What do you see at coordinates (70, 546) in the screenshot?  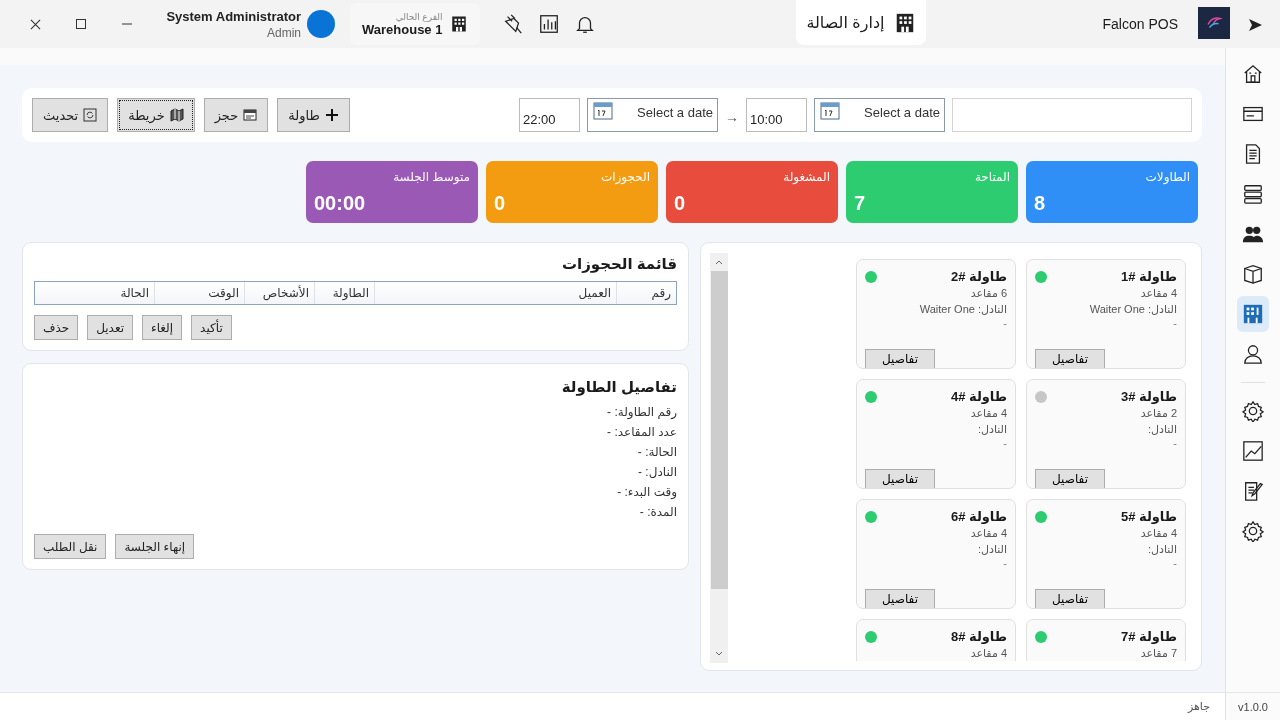 I see `action-button: نقل الطلب` at bounding box center [70, 546].